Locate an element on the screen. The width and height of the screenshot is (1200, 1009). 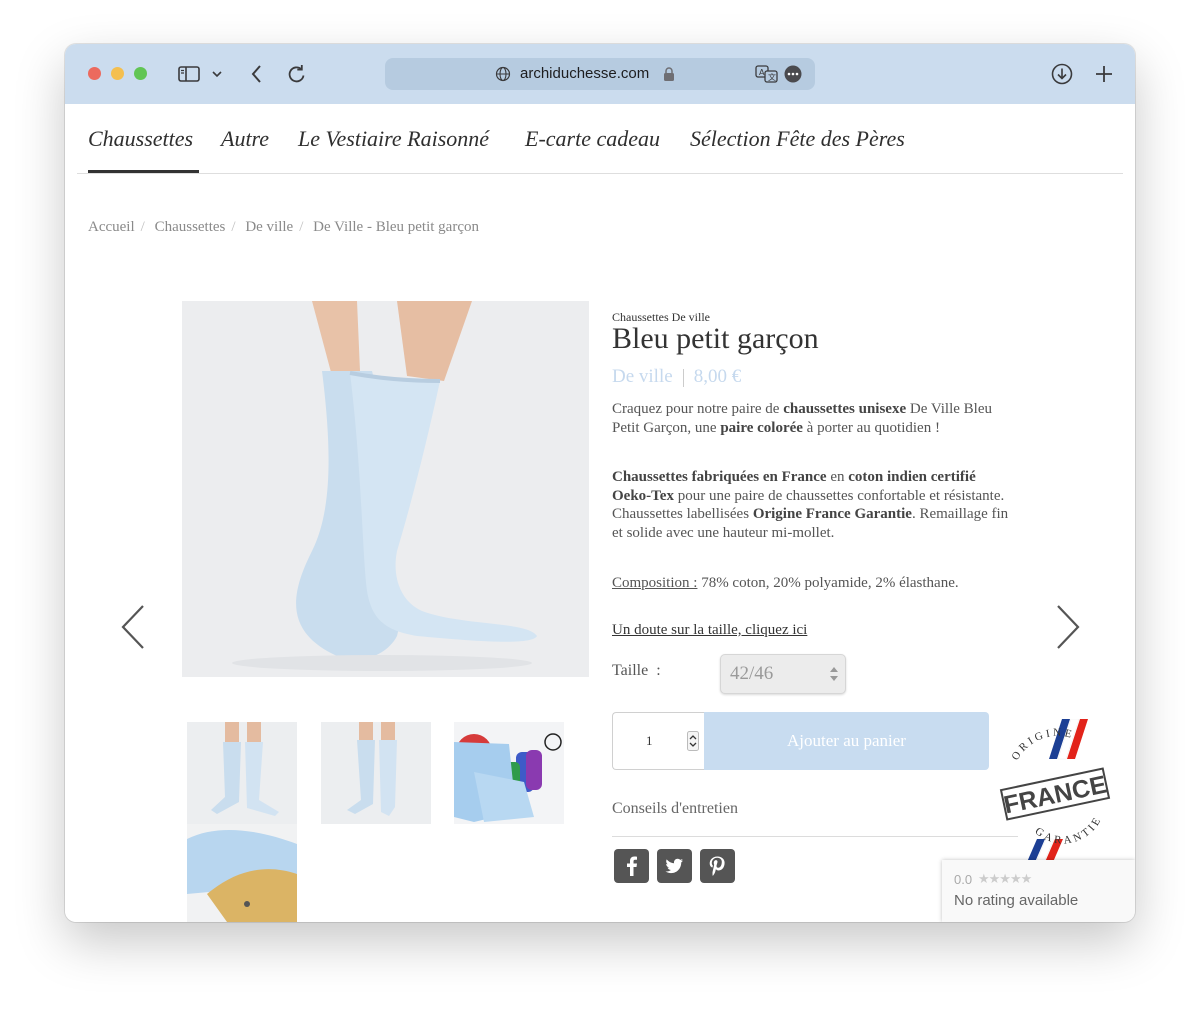
select-arrows-icon is located at coordinates (834, 674).